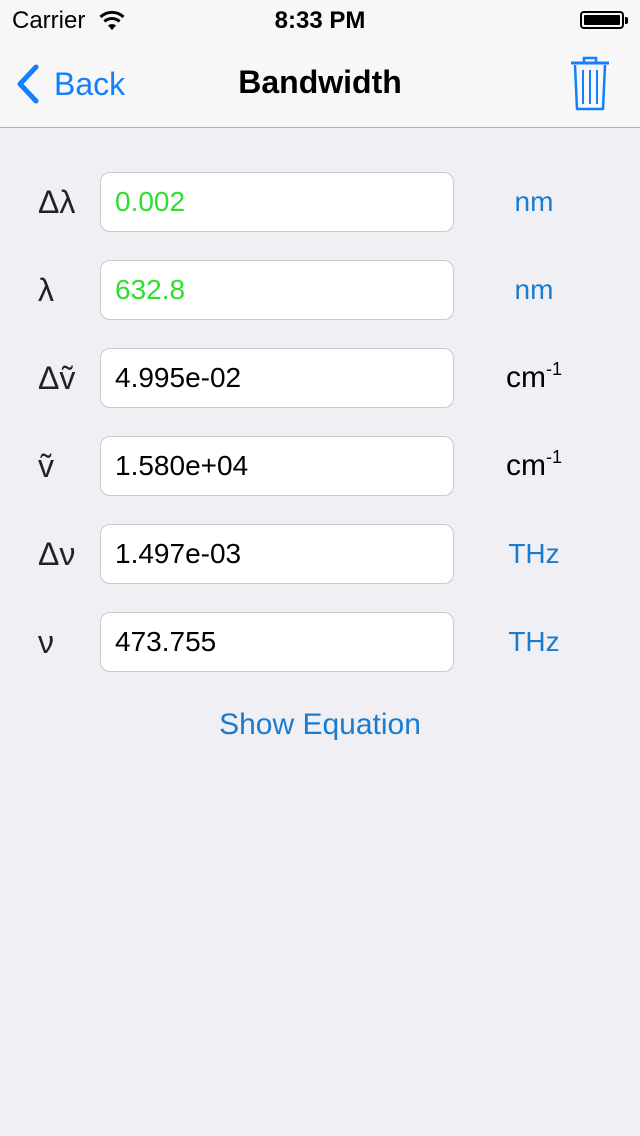 Image resolution: width=640 pixels, height=1136 pixels. Describe the element at coordinates (534, 554) in the screenshot. I see `delta-nu-unit-button: THz` at that location.